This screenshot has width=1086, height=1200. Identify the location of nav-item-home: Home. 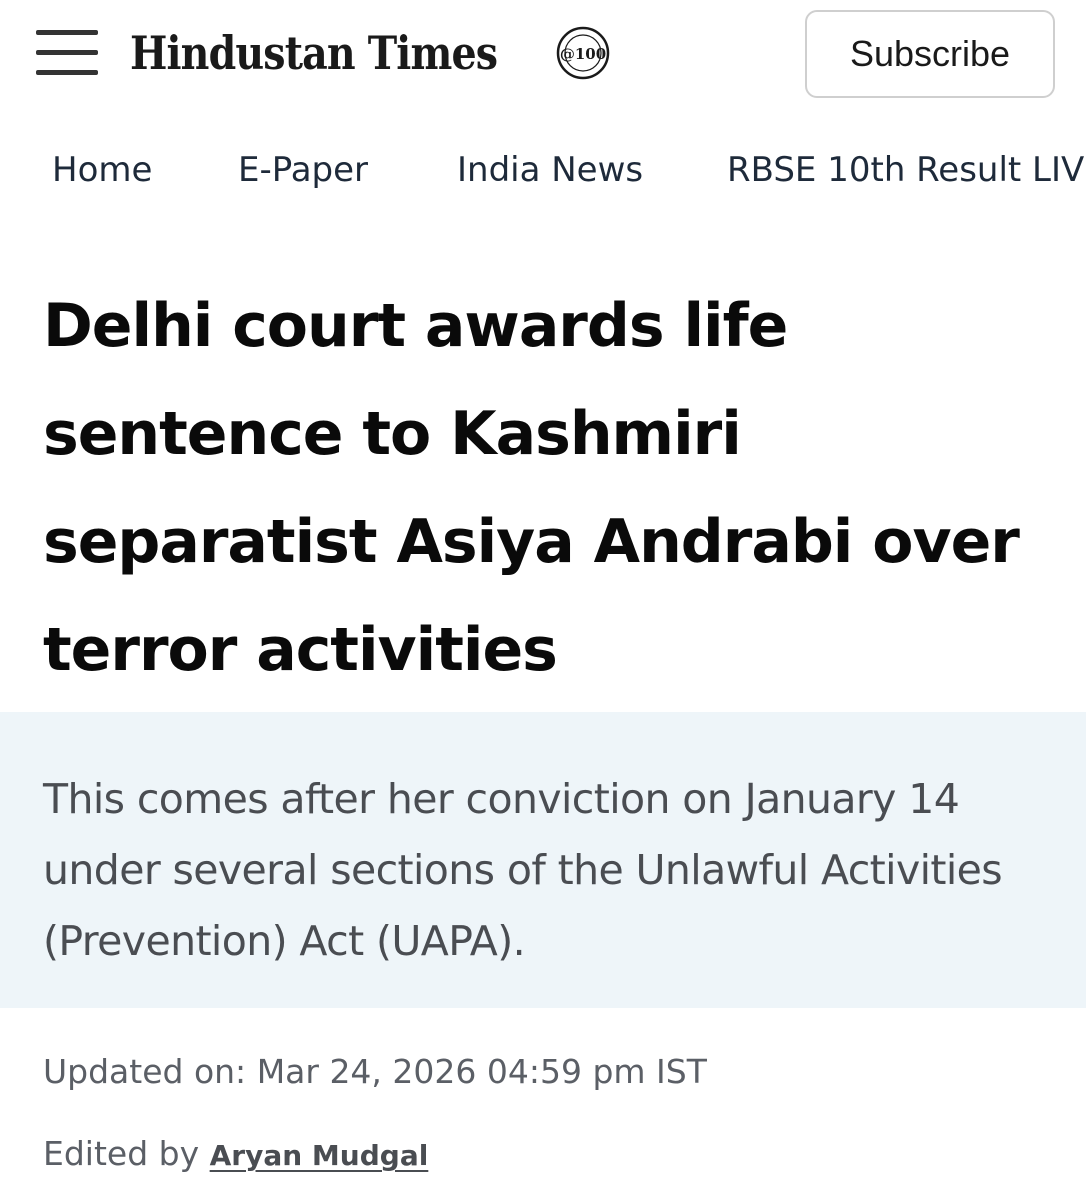
(102, 170).